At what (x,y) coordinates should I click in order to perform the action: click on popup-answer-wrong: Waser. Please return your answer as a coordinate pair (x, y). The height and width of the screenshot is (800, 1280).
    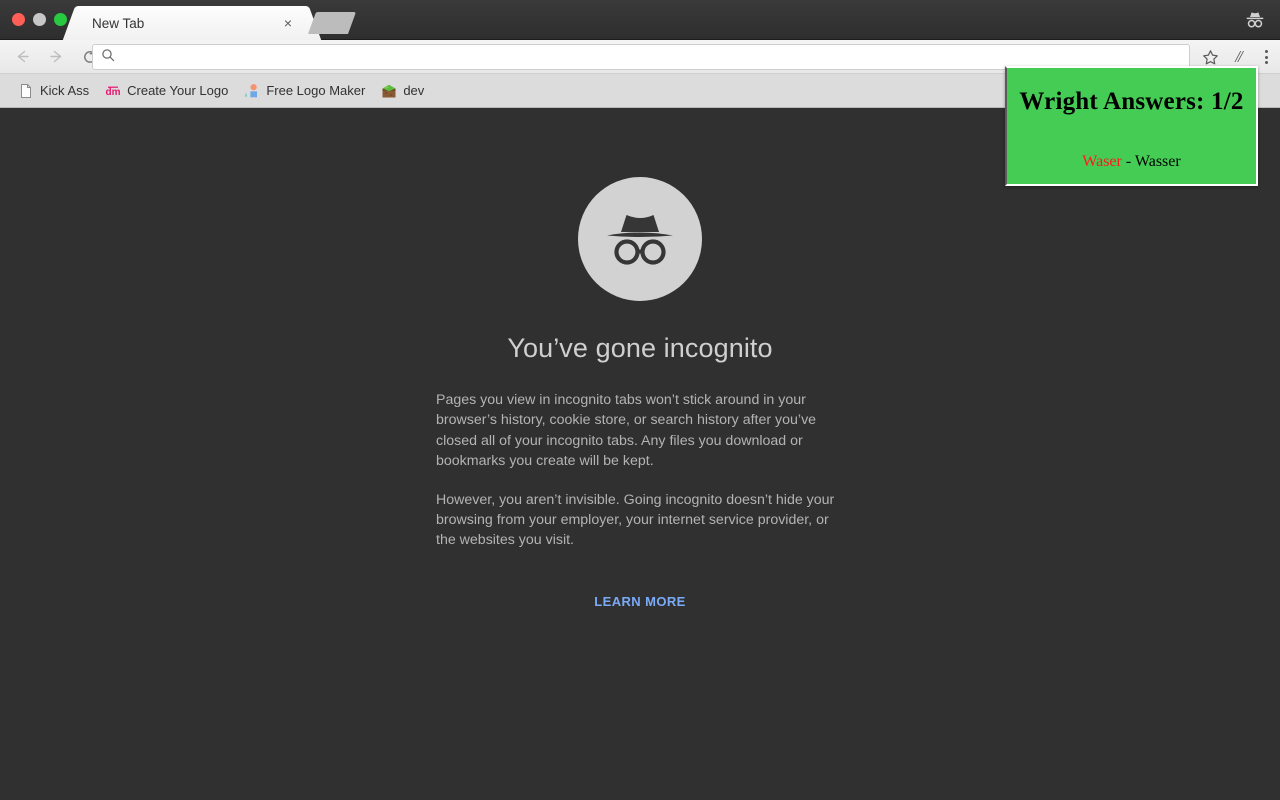
    Looking at the image, I should click on (1102, 161).